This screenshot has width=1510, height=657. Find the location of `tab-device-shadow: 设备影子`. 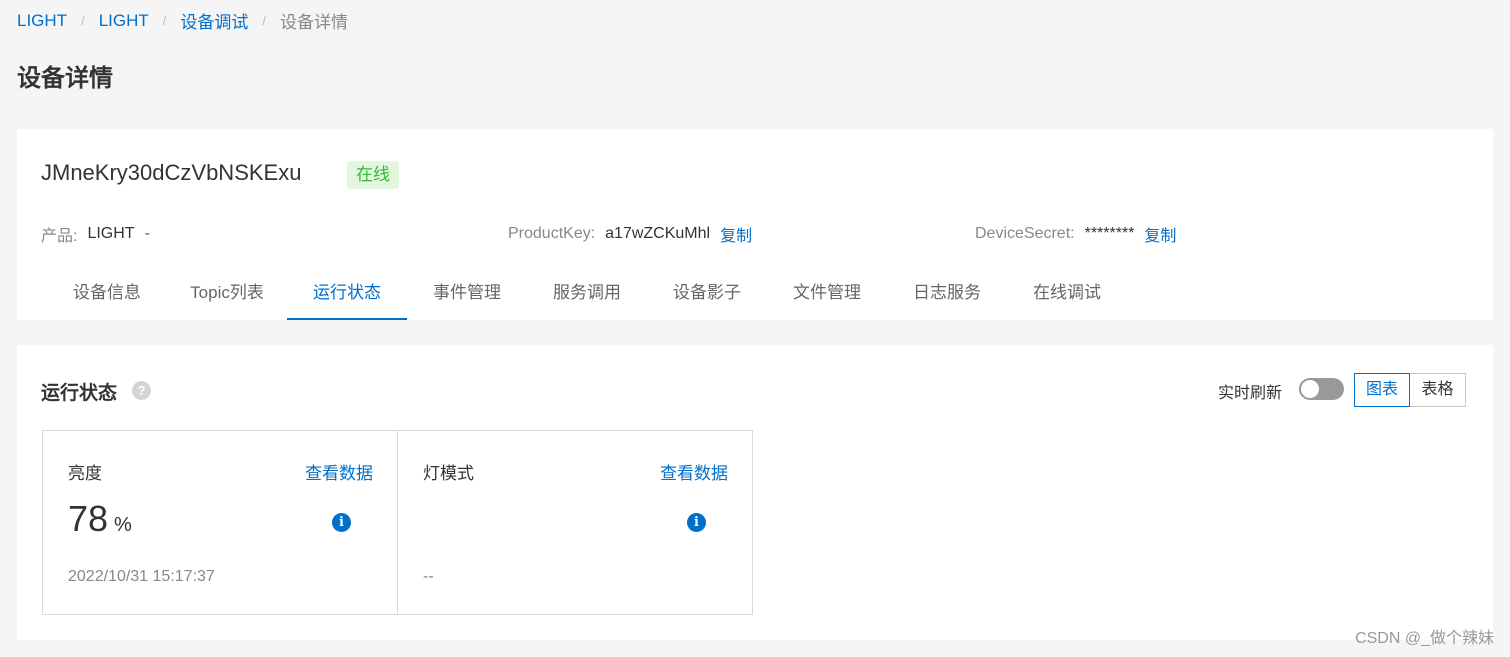

tab-device-shadow: 设备影子 is located at coordinates (707, 294).